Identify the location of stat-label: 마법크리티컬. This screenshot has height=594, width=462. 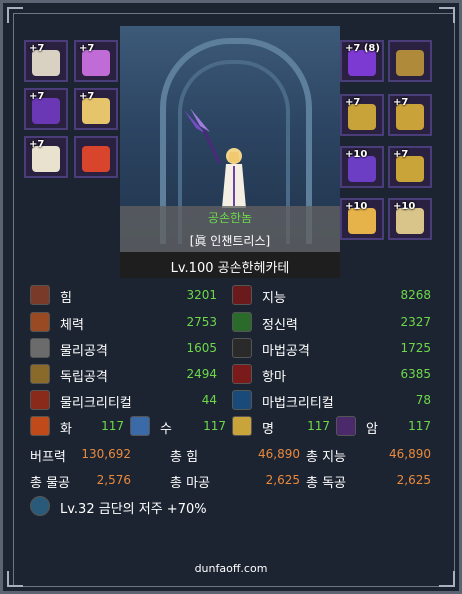
(298, 403).